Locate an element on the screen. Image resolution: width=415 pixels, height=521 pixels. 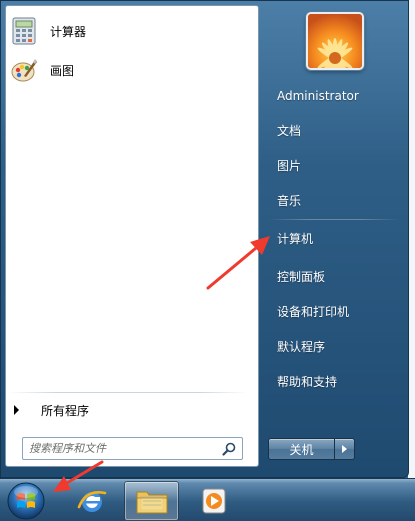
right-item-help-support: 帮助和支持 is located at coordinates (333, 381).